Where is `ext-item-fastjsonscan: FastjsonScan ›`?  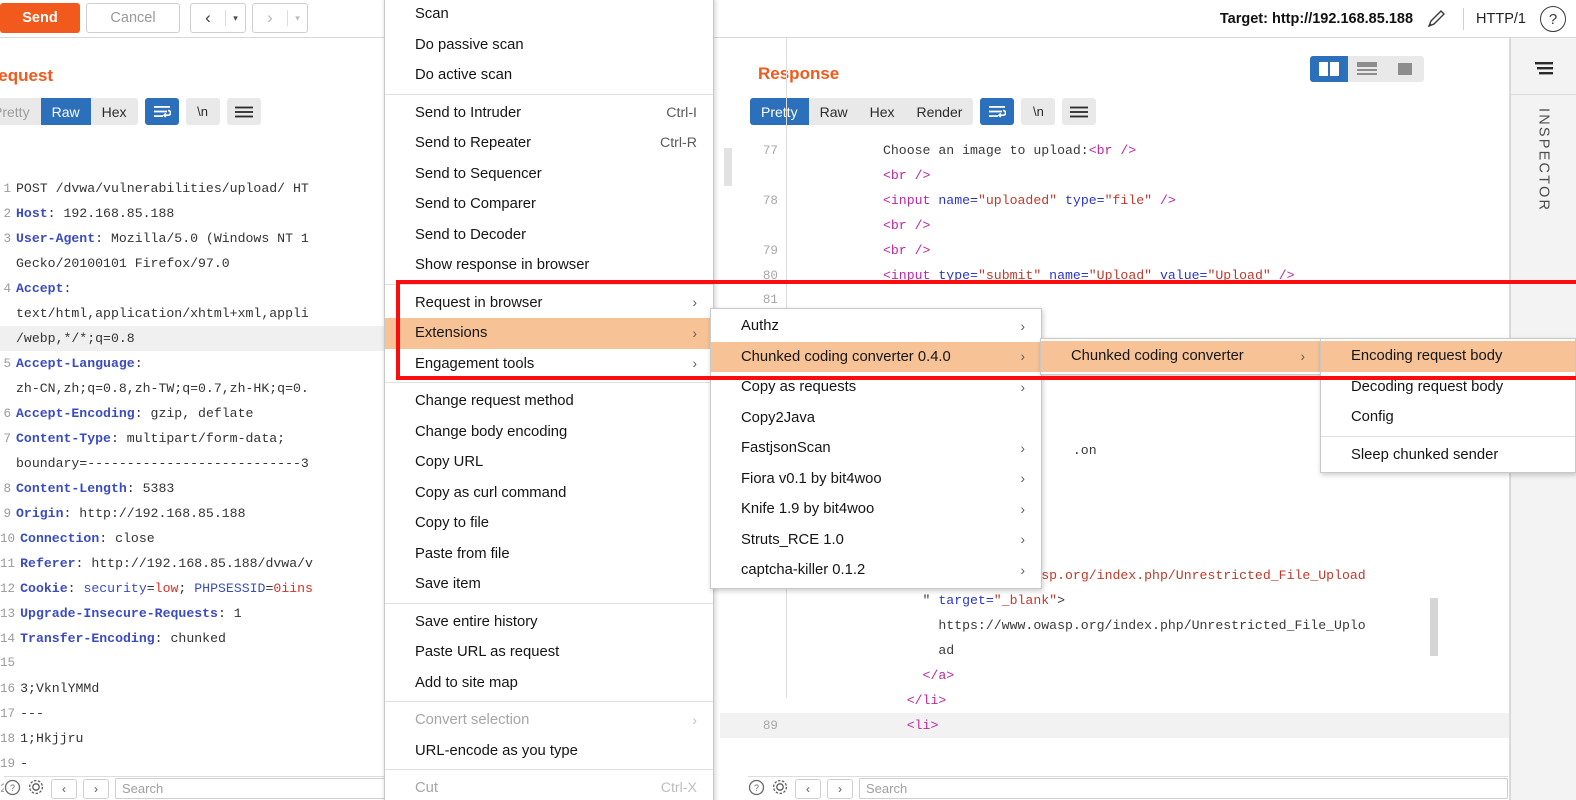
ext-item-fastjsonscan: FastjsonScan › is located at coordinates (876, 448).